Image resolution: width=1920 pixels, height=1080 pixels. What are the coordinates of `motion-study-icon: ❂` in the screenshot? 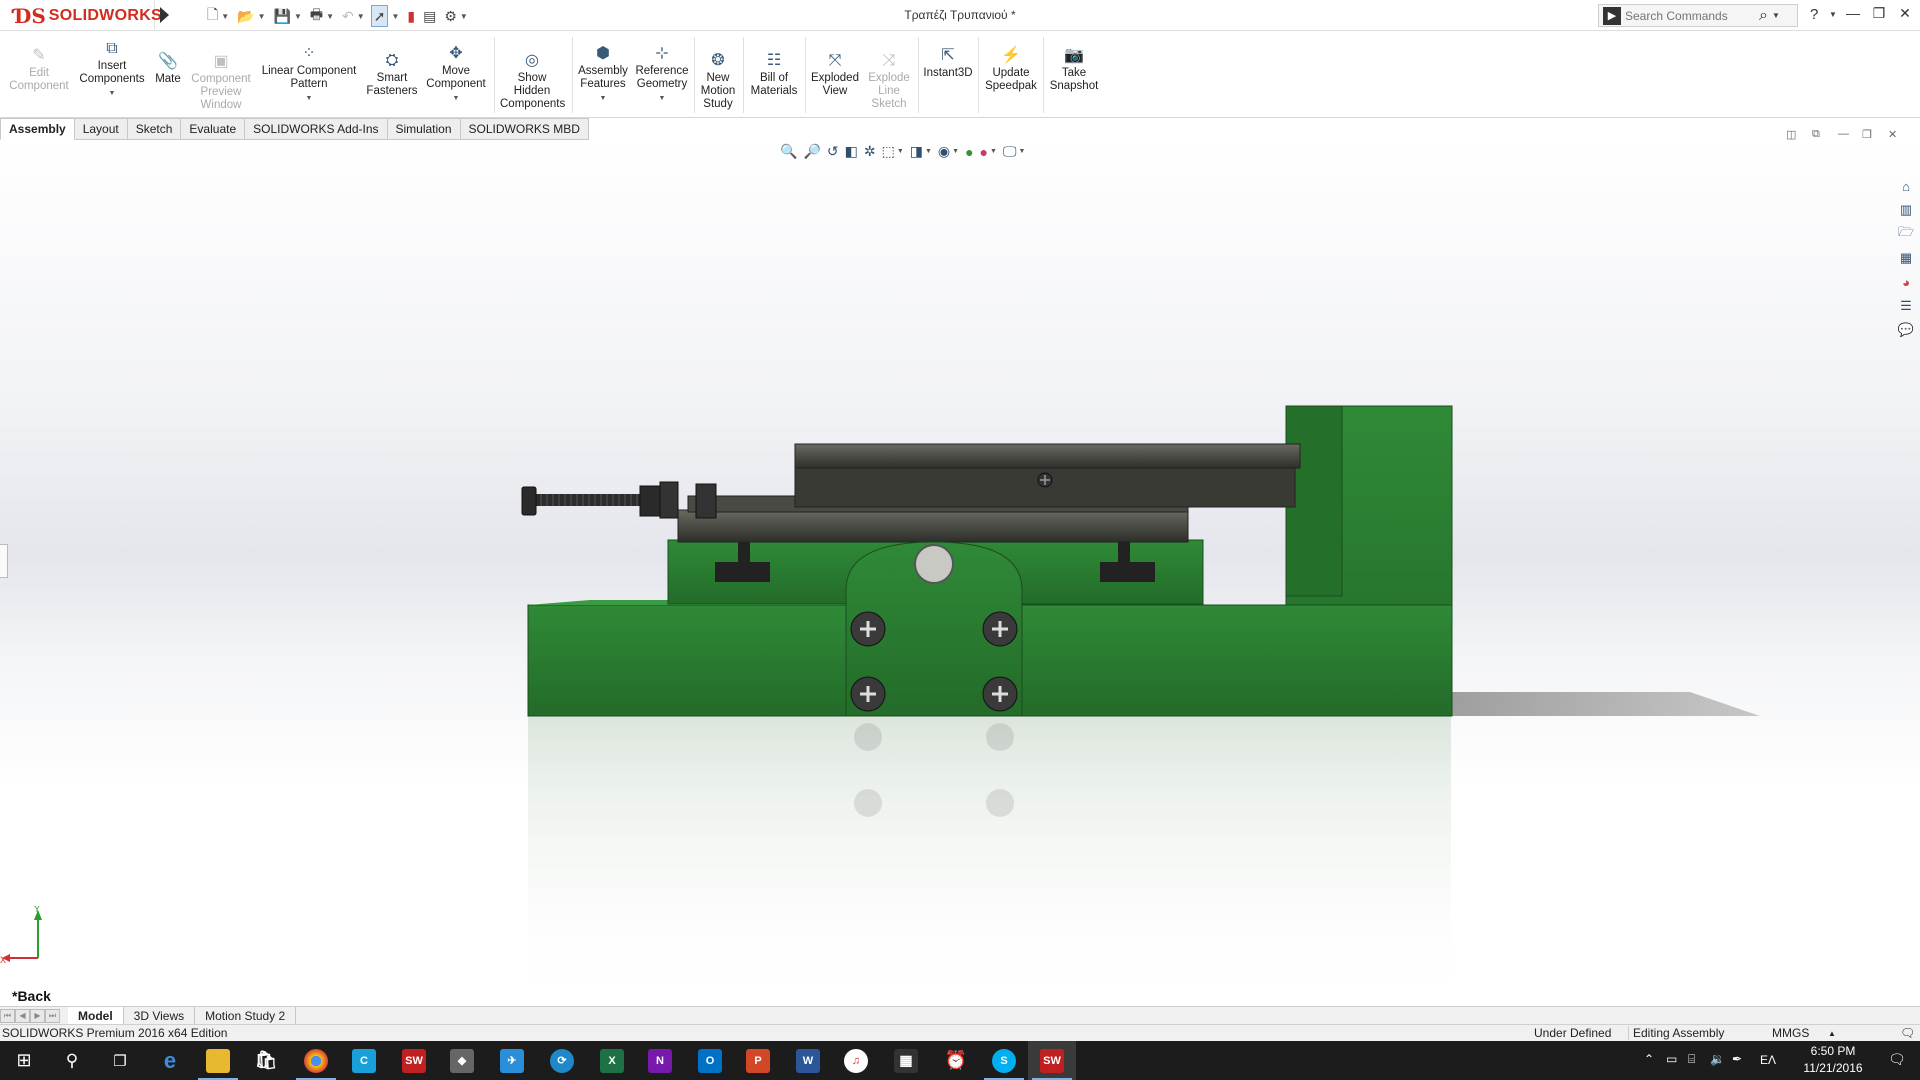 It's located at (718, 60).